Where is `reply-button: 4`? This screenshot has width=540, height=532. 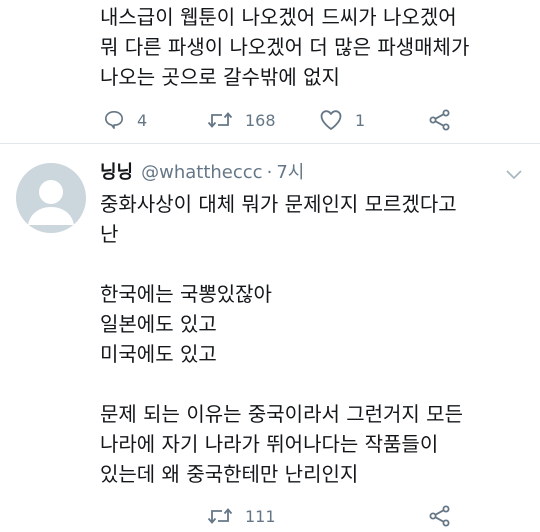 reply-button: 4 is located at coordinates (125, 120).